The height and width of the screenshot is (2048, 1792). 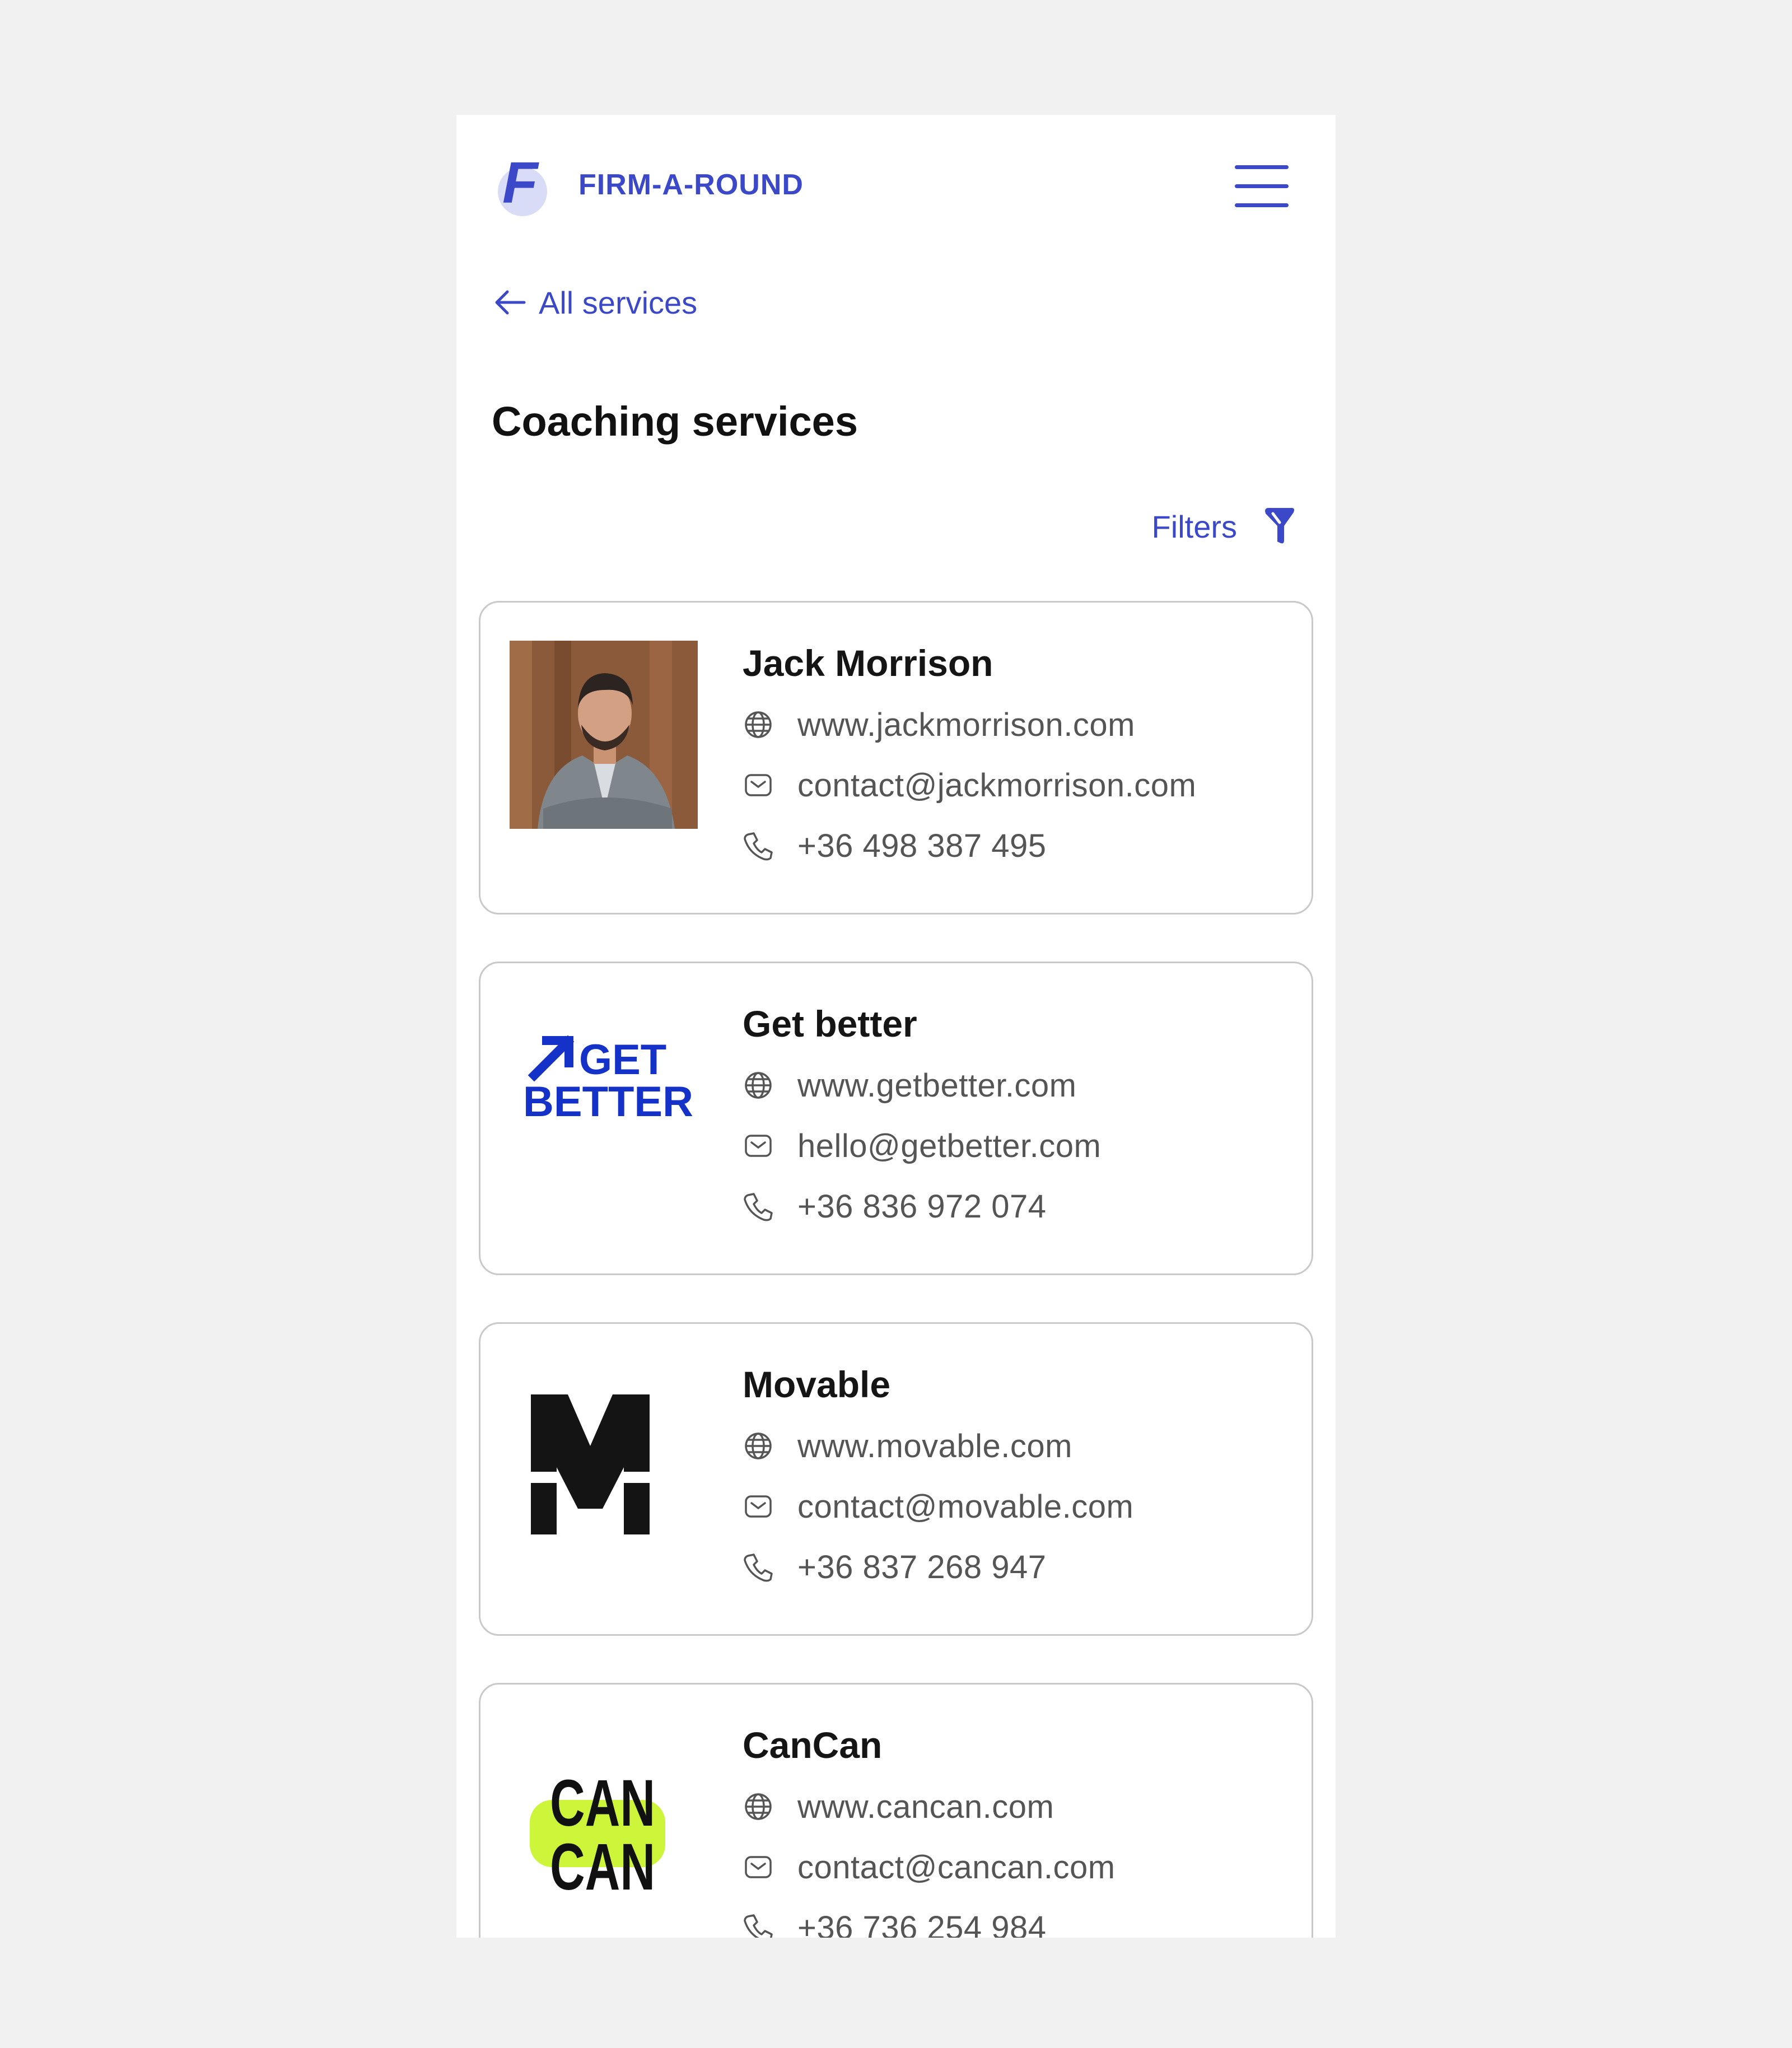 What do you see at coordinates (868, 663) in the screenshot?
I see `listing-name: Jack Morrison` at bounding box center [868, 663].